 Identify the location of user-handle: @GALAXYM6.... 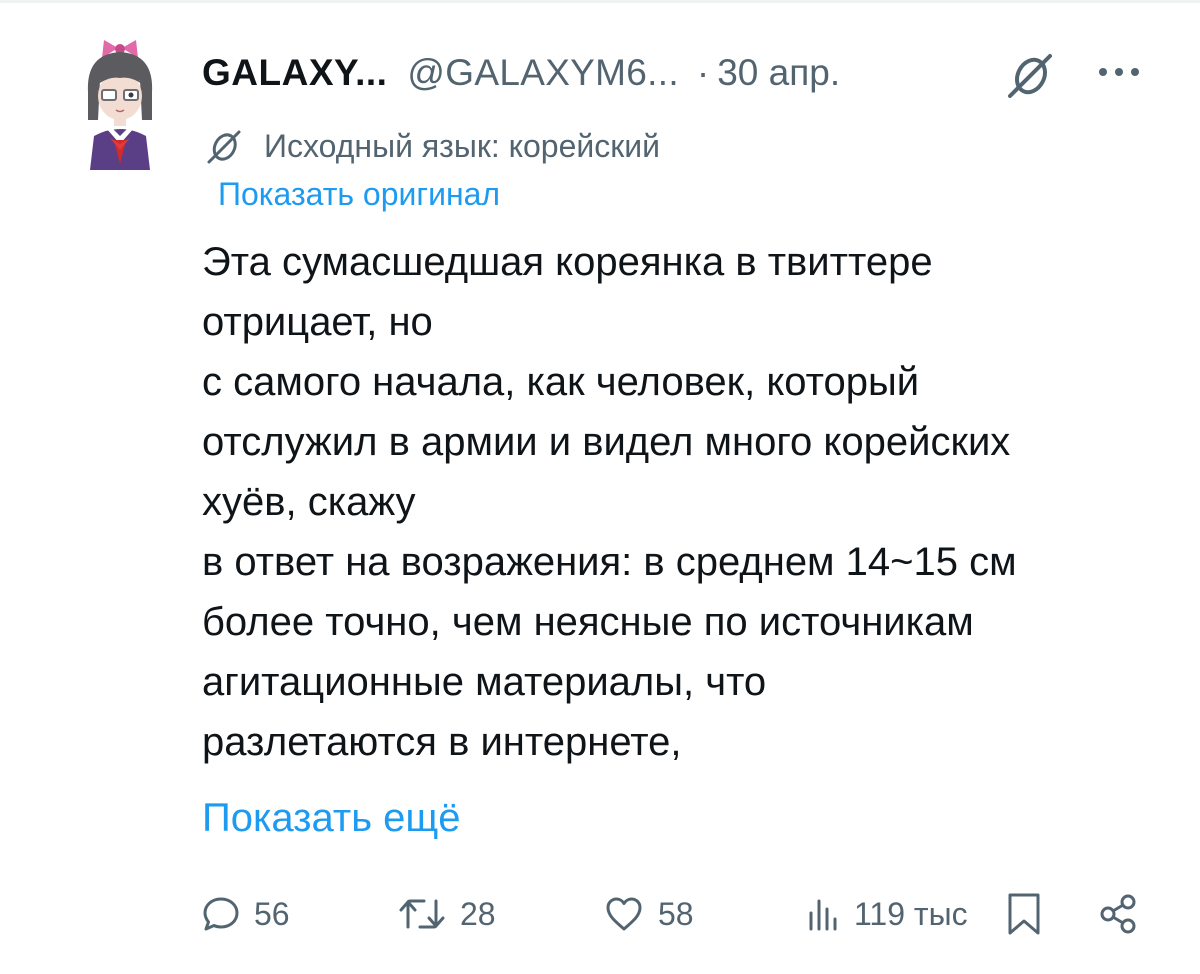
(542, 73).